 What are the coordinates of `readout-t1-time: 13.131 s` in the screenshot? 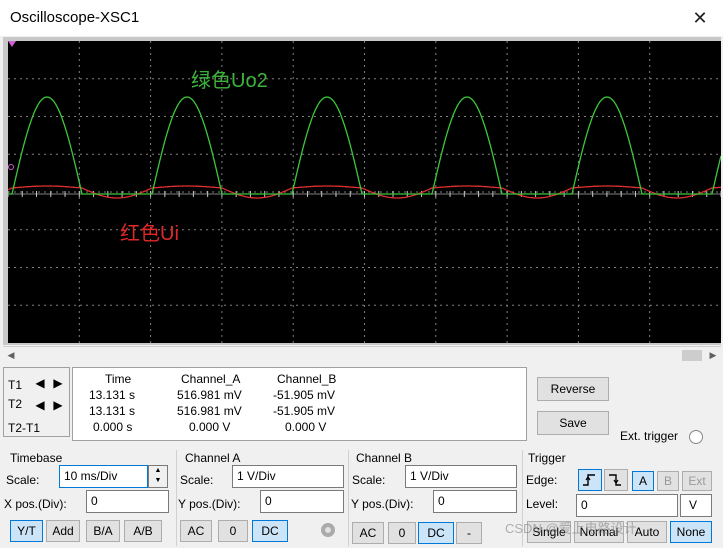 It's located at (112, 395).